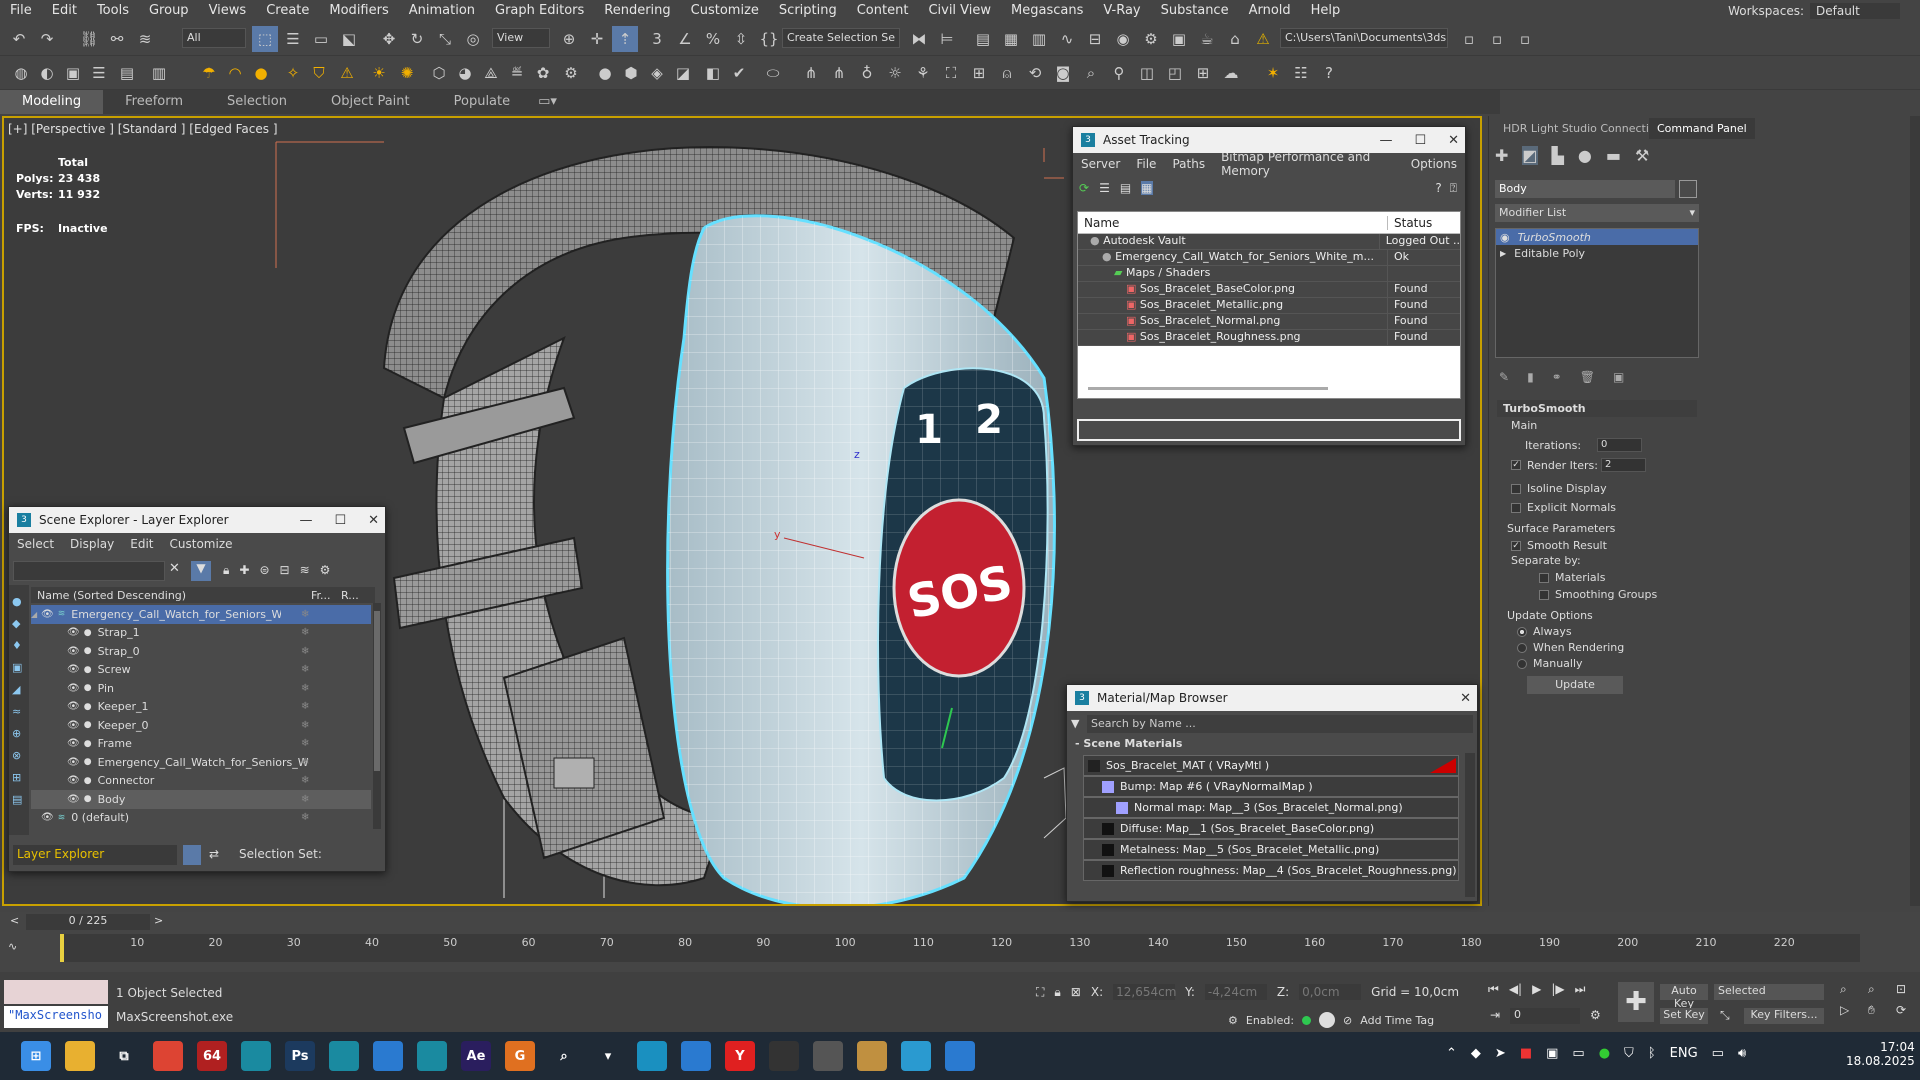 This screenshot has width=1920, height=1080. Describe the element at coordinates (56, 1017) in the screenshot. I see `maxscript-listener: "MaxScreensho` at that location.